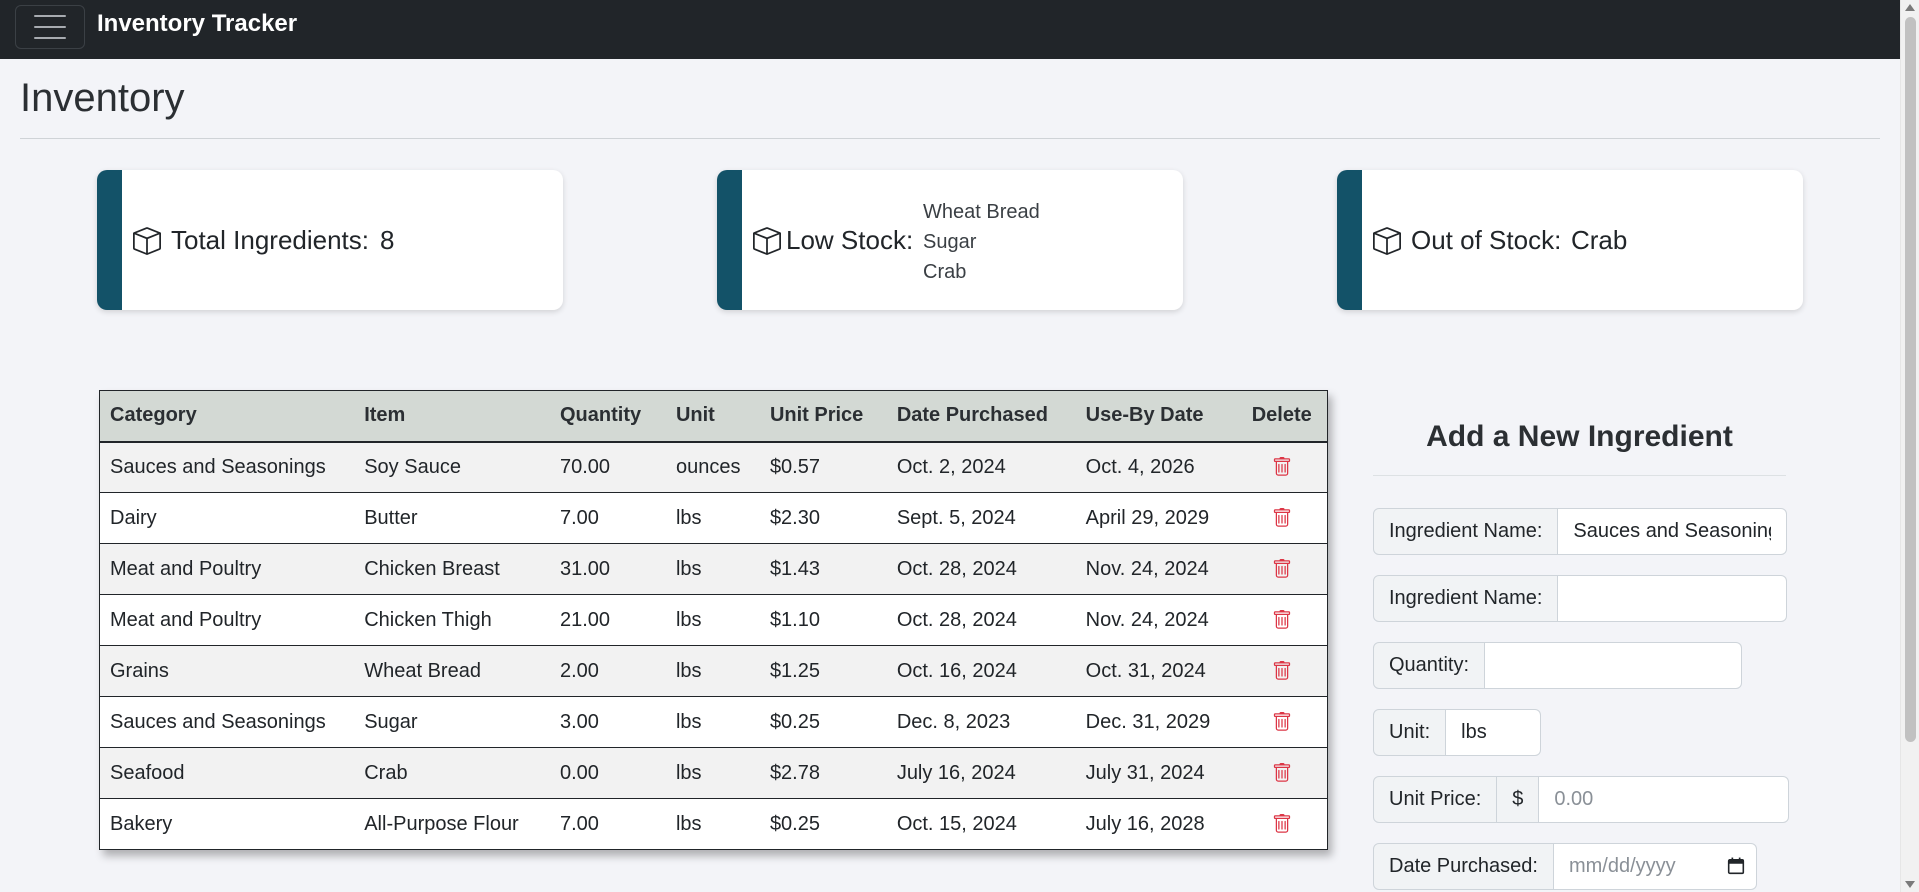 This screenshot has height=892, width=1919. I want to click on hamburger-icon-bar, so click(50, 27).